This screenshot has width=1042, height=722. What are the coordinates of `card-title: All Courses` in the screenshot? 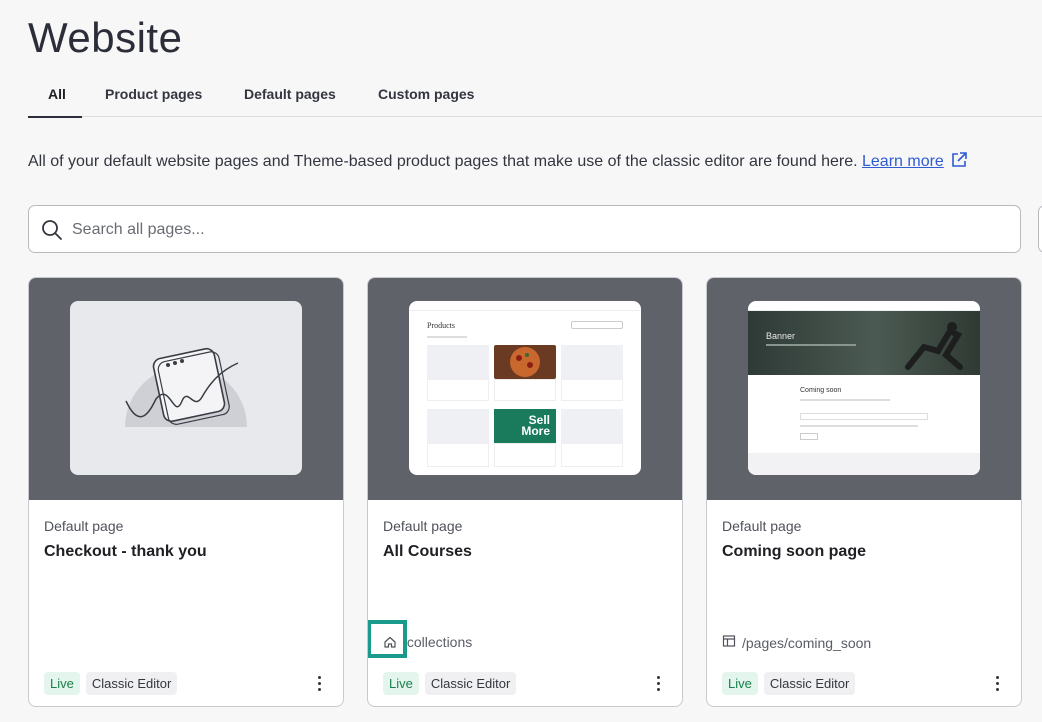 It's located at (427, 551).